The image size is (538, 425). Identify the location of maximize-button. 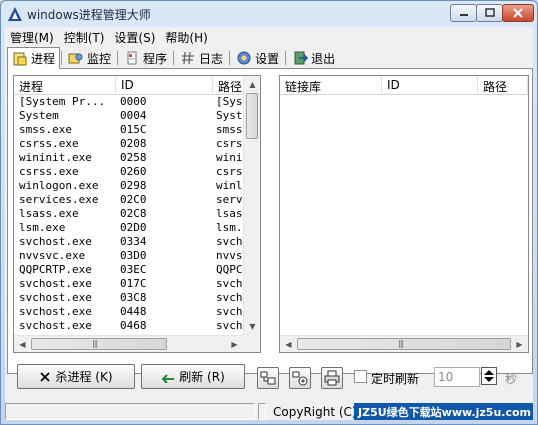
(489, 13).